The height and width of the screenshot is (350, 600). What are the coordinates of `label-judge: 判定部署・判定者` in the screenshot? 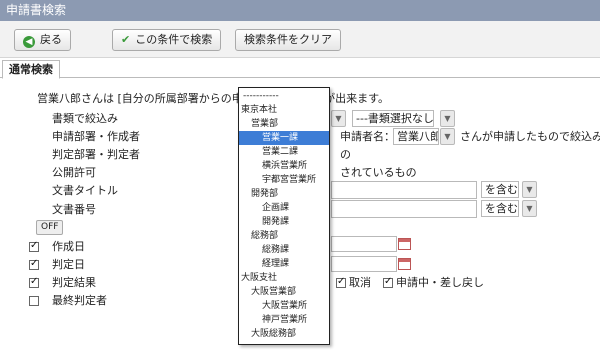 It's located at (96, 154).